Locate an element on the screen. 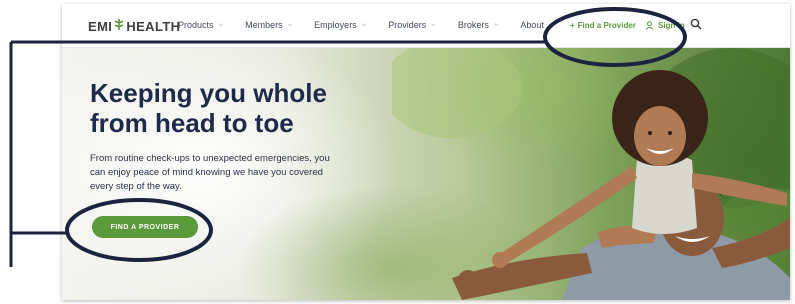  nav-brokers: Brokers ⌵ is located at coordinates (478, 25).